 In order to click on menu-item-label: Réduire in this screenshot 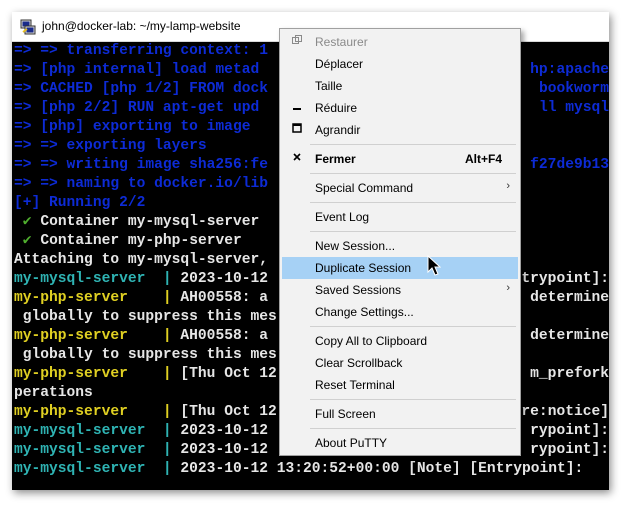, I will do `click(336, 108)`.